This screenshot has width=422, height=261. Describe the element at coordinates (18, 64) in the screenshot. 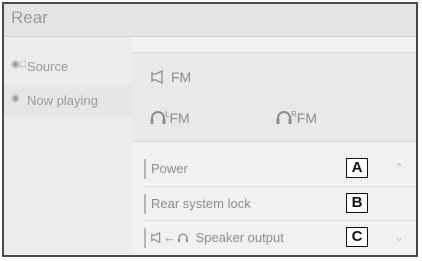

I see `source-icon: ◉□` at that location.